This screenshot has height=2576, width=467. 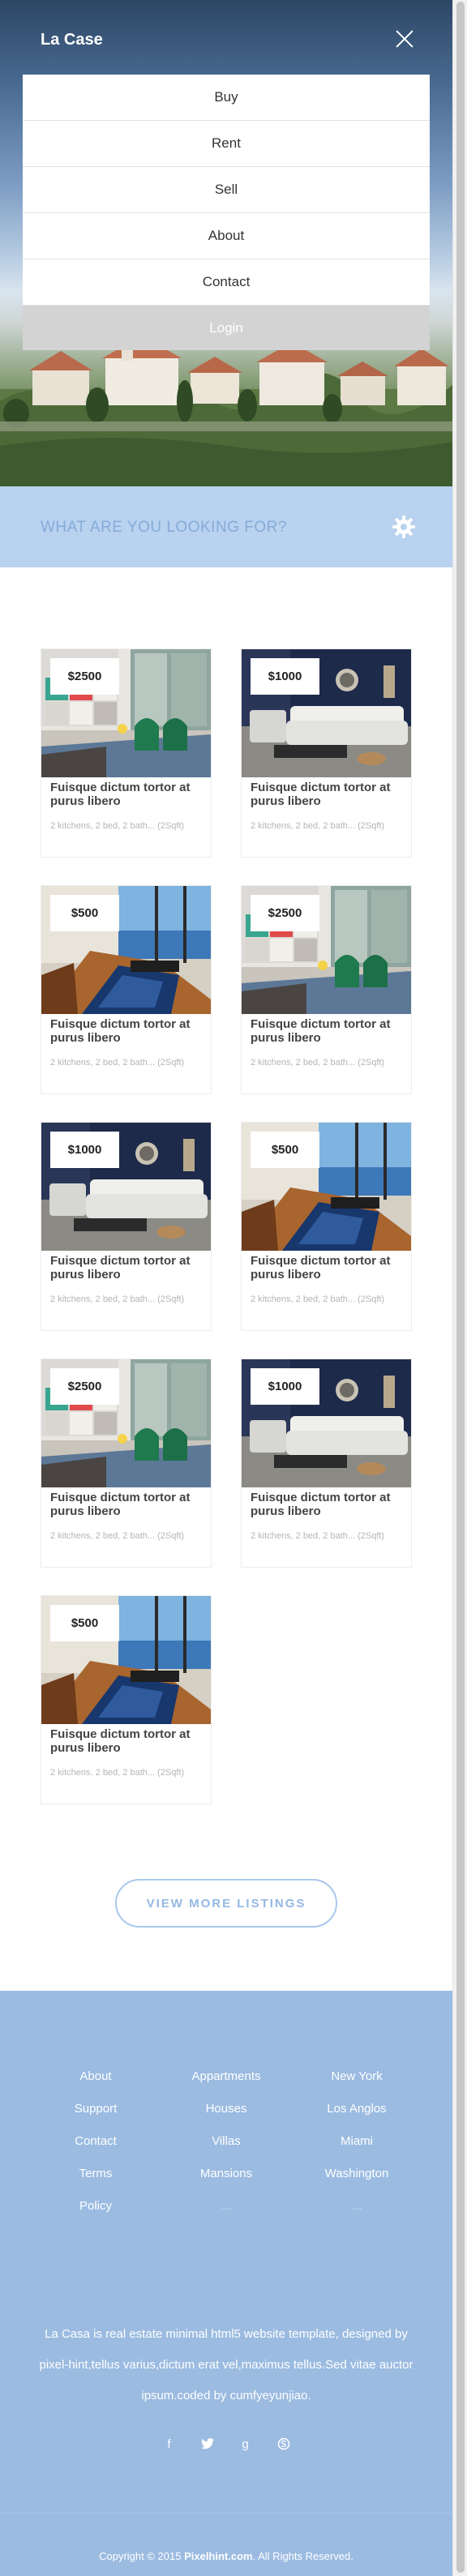 I want to click on search-bar: WHAT ARE YOU LOOKING FOR?, so click(x=226, y=526).